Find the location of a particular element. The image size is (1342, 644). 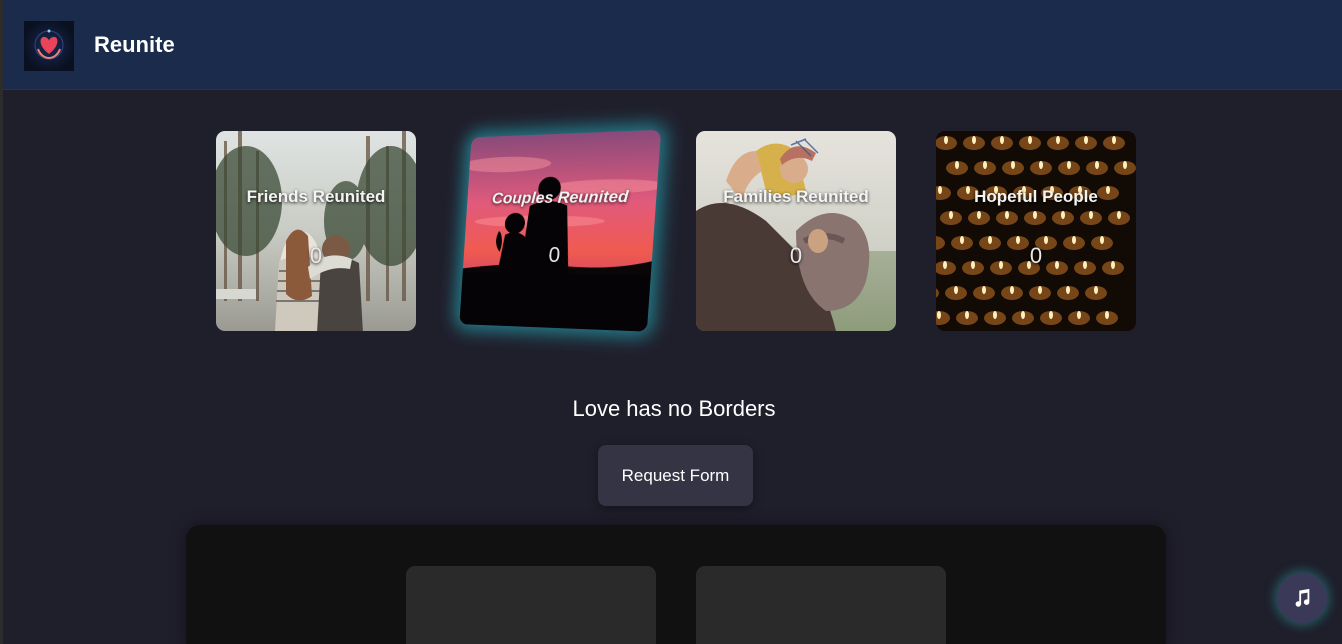

friends-photo is located at coordinates (316, 231).